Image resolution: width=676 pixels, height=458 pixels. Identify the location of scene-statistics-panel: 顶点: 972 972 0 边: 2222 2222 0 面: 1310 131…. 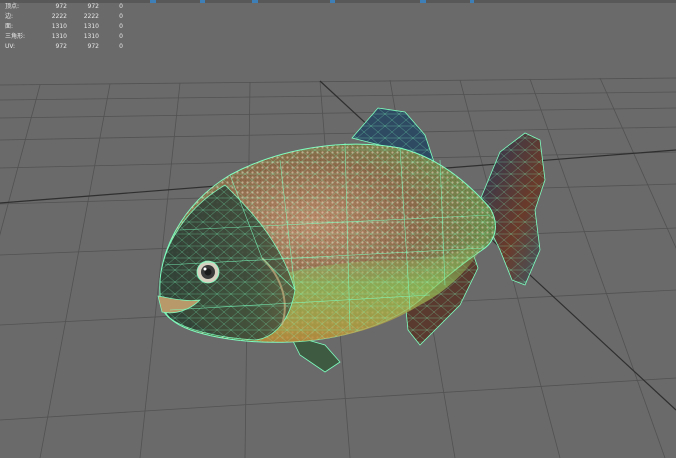
(64, 27).